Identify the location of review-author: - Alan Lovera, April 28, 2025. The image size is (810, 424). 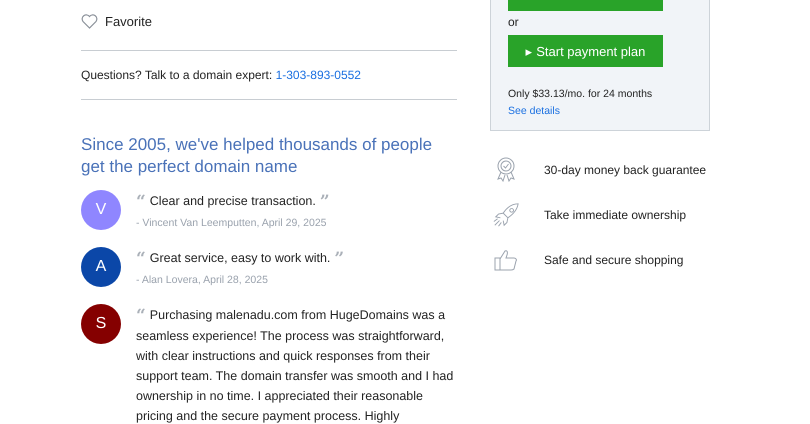
(202, 280).